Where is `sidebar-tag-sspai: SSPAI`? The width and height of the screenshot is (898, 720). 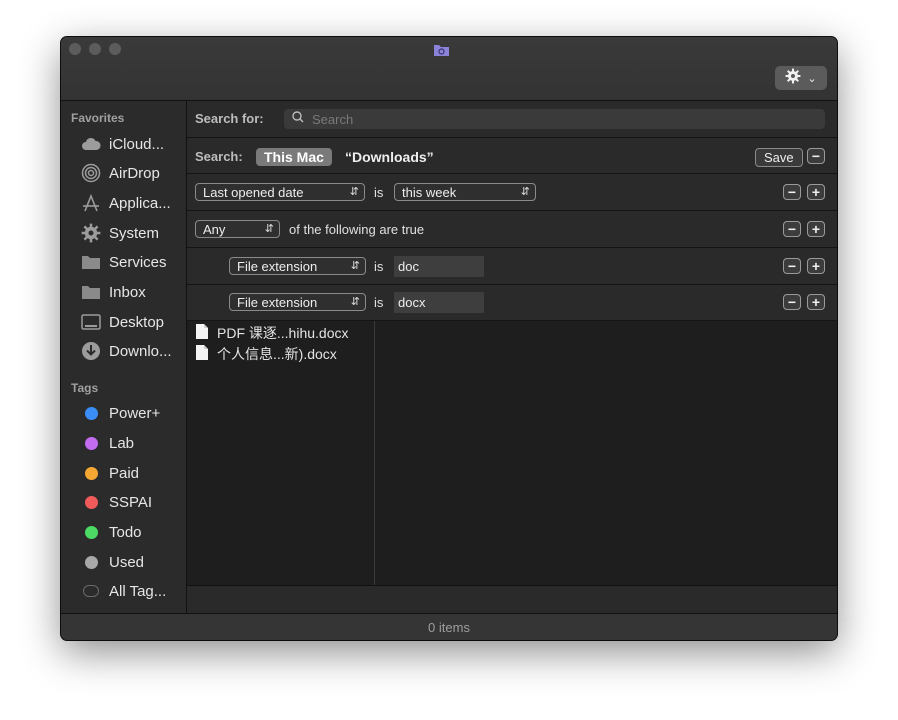
sidebar-tag-sspai: SSPAI is located at coordinates (116, 502).